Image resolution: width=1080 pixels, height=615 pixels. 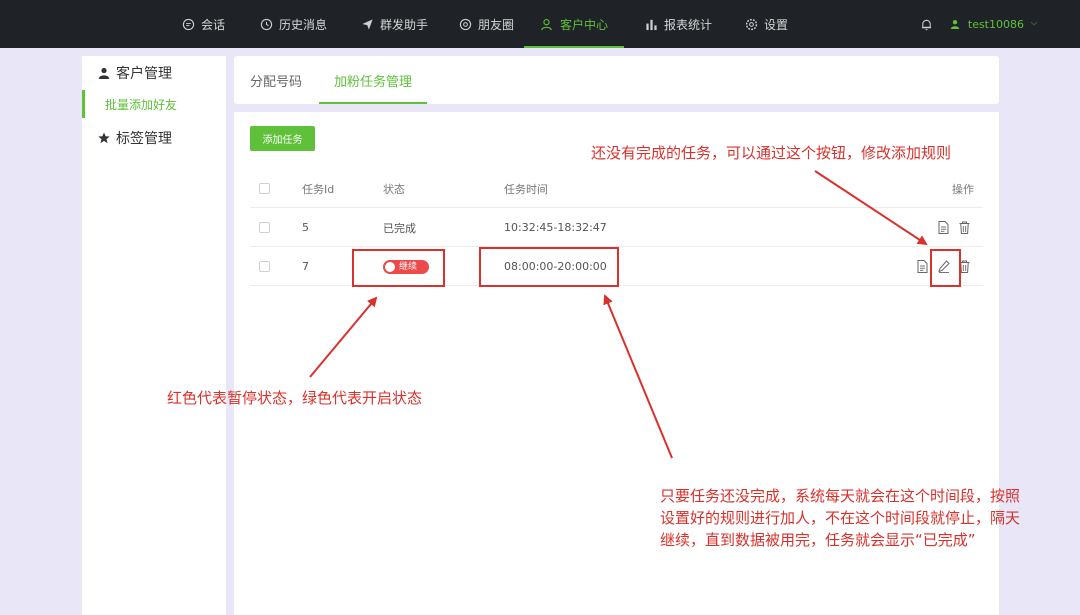 I want to click on nav-item-history: 历史消息, so click(x=293, y=24).